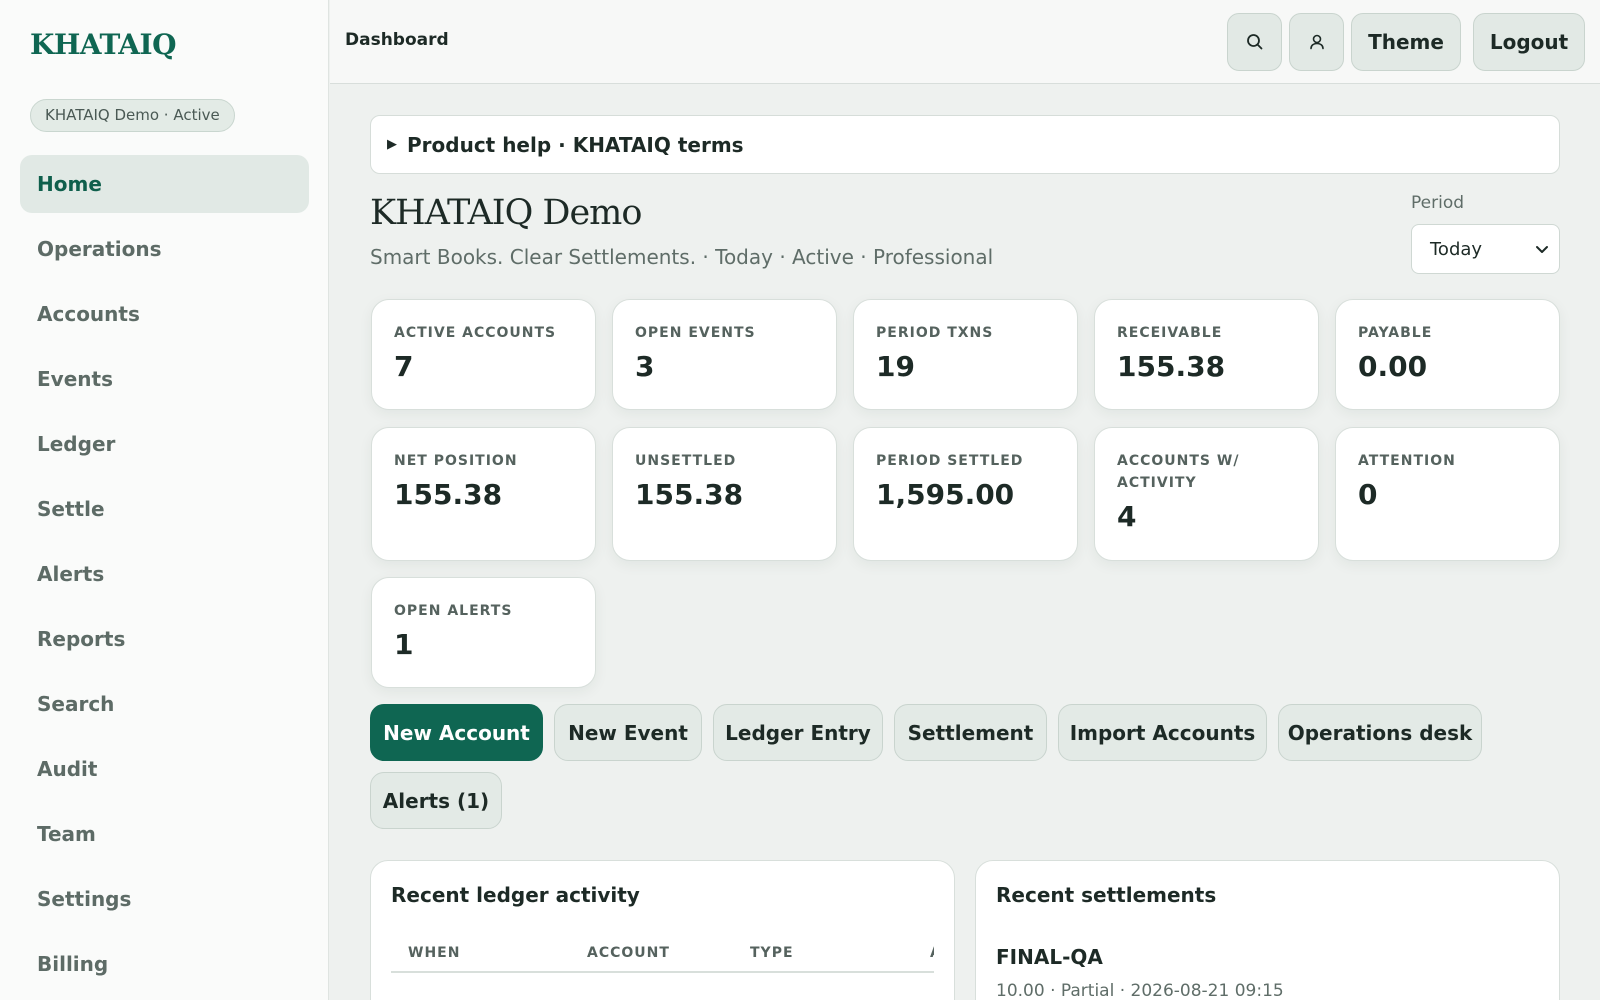  Describe the element at coordinates (575, 144) in the screenshot. I see `product-help-label: Product help · KHATAIQ terms` at that location.